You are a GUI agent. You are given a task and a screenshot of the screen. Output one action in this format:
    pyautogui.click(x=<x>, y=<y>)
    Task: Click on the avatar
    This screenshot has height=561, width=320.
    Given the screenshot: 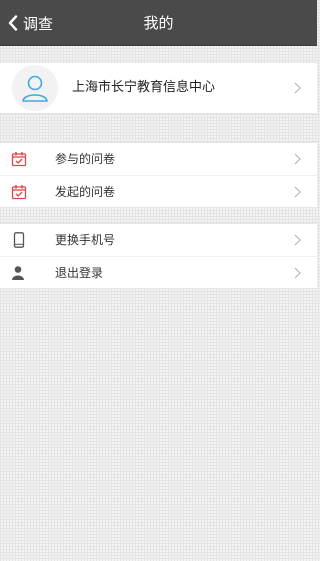 What is the action you would take?
    pyautogui.click(x=35, y=88)
    